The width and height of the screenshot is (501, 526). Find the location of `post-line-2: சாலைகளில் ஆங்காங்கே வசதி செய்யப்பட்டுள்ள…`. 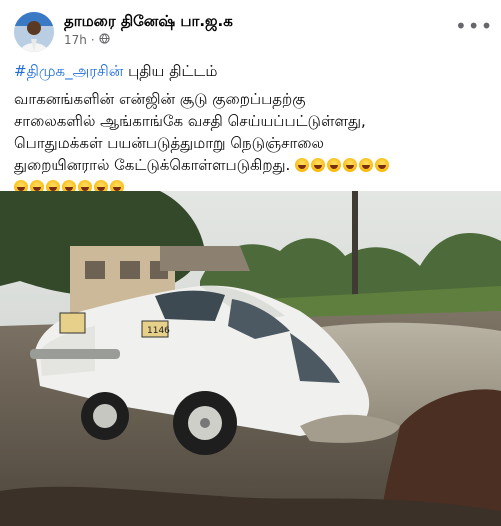

post-line-2: சாலைகளில் ஆங்காங்கே வசதி செய்யப்பட்டுள்ள… is located at coordinates (190, 121).